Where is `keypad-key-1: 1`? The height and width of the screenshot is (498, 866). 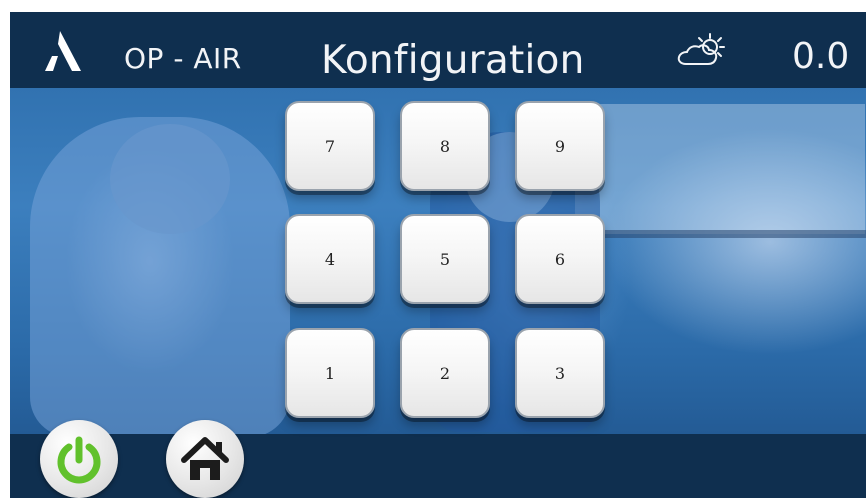 keypad-key-1: 1 is located at coordinates (330, 373).